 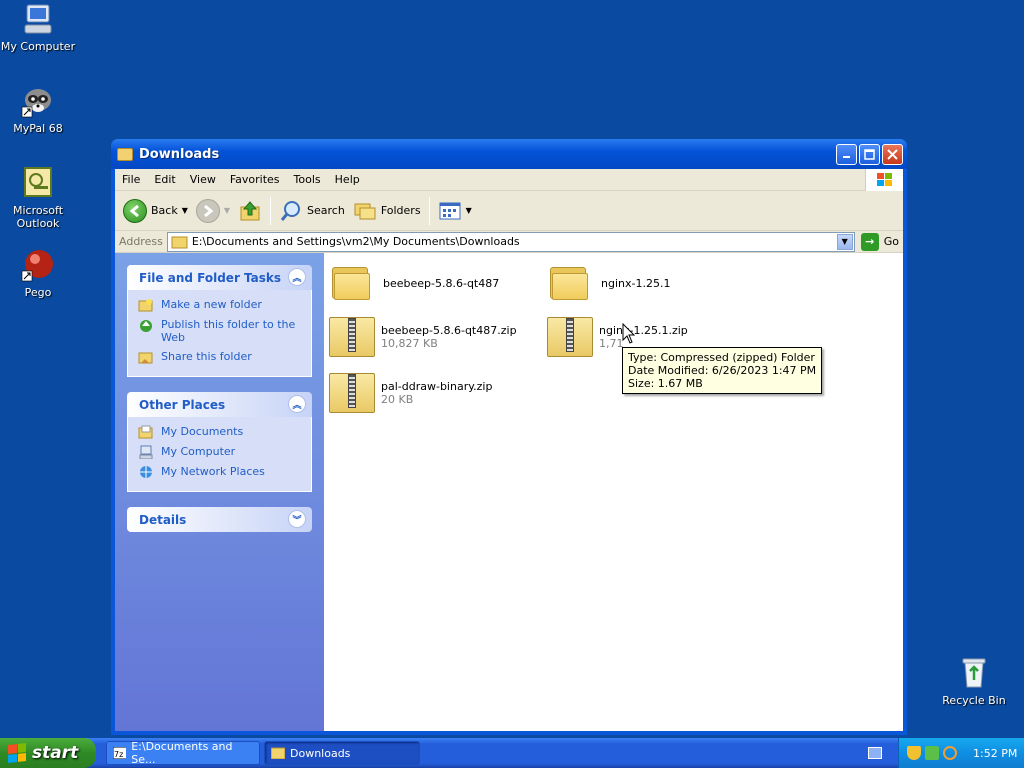 I want to click on publish-folder-link: Publish this folder to the Web, so click(x=219, y=331).